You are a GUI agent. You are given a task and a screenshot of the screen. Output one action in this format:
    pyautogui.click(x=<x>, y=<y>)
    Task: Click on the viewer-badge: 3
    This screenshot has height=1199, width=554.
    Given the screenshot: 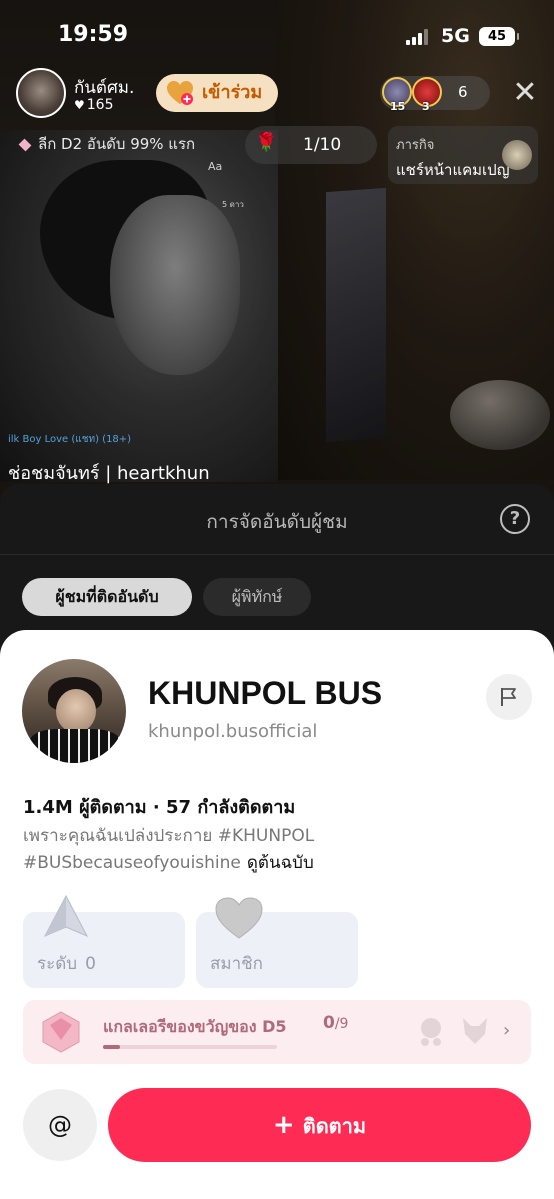 What is the action you would take?
    pyautogui.click(x=426, y=106)
    